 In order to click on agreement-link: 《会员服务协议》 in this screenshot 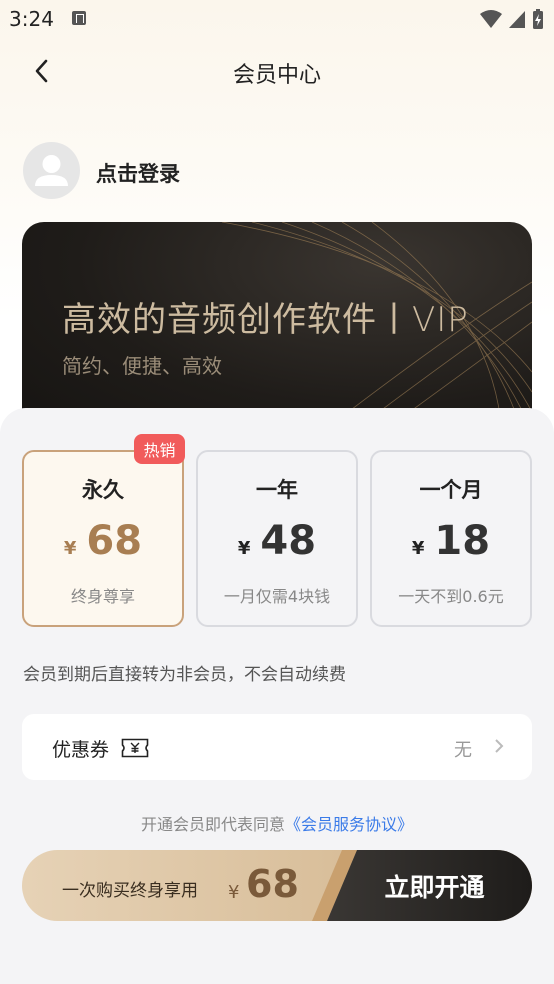, I will do `click(349, 824)`.